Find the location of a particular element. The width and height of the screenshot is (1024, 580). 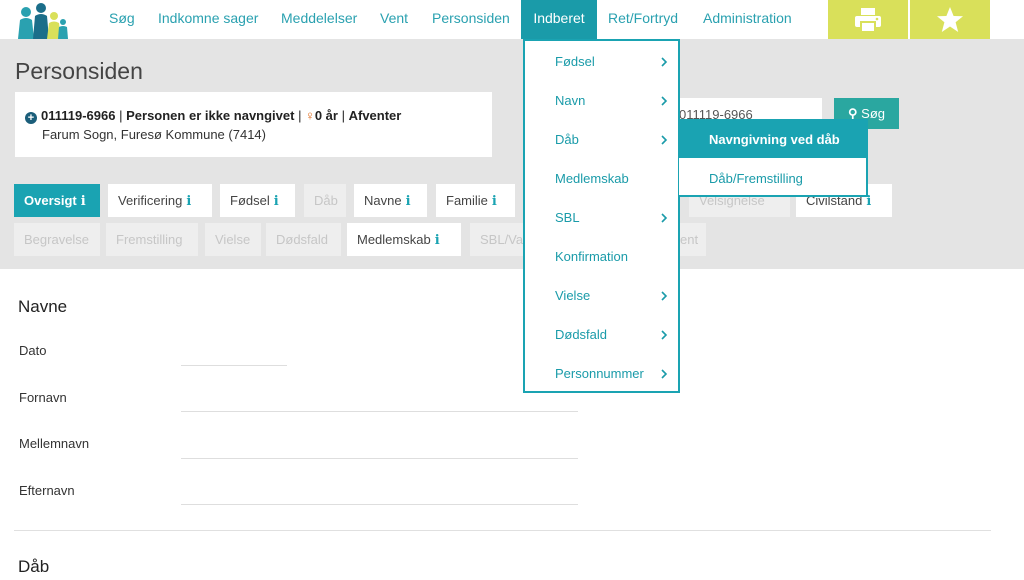

submenu-item-dab-fremstilling: Dåb/Fremstilling is located at coordinates (756, 178).